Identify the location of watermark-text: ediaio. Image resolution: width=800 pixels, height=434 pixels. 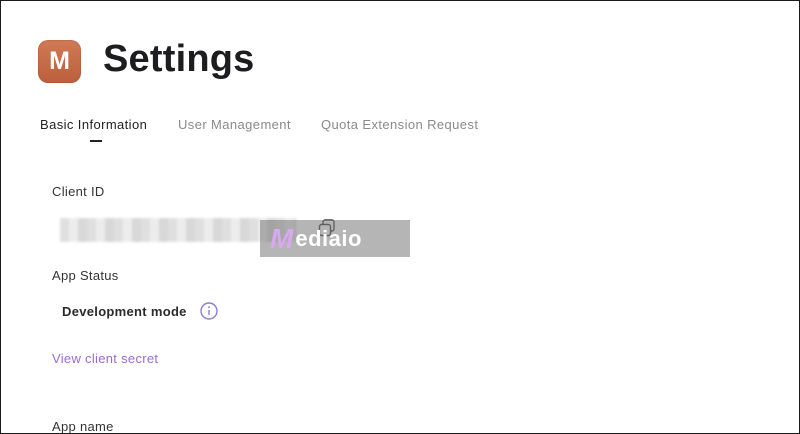
(328, 238).